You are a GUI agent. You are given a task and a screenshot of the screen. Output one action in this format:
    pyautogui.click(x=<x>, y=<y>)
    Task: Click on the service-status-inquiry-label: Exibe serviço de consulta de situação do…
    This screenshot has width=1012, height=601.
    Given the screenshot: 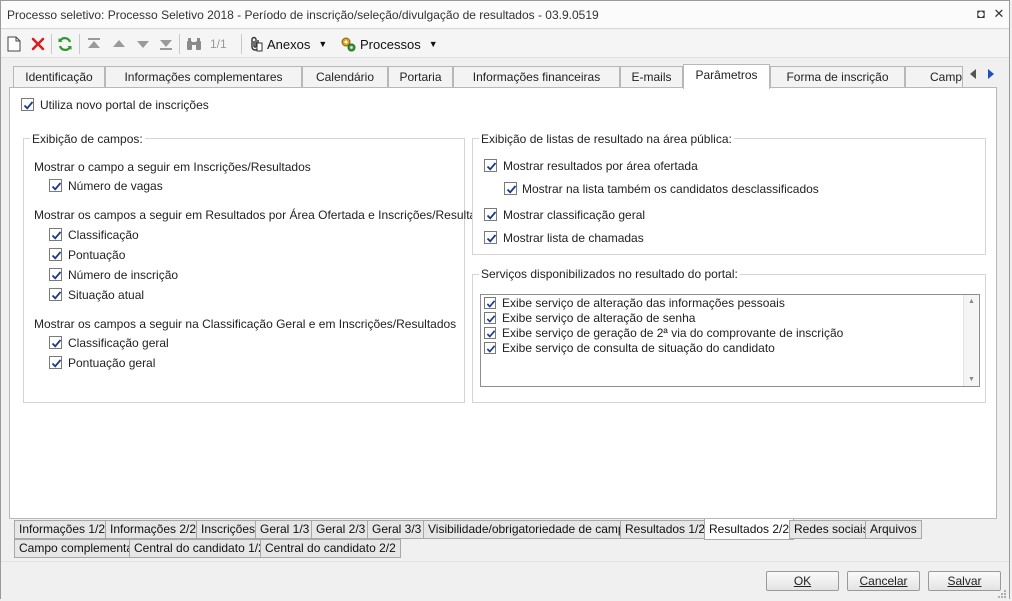 What is the action you would take?
    pyautogui.click(x=638, y=348)
    